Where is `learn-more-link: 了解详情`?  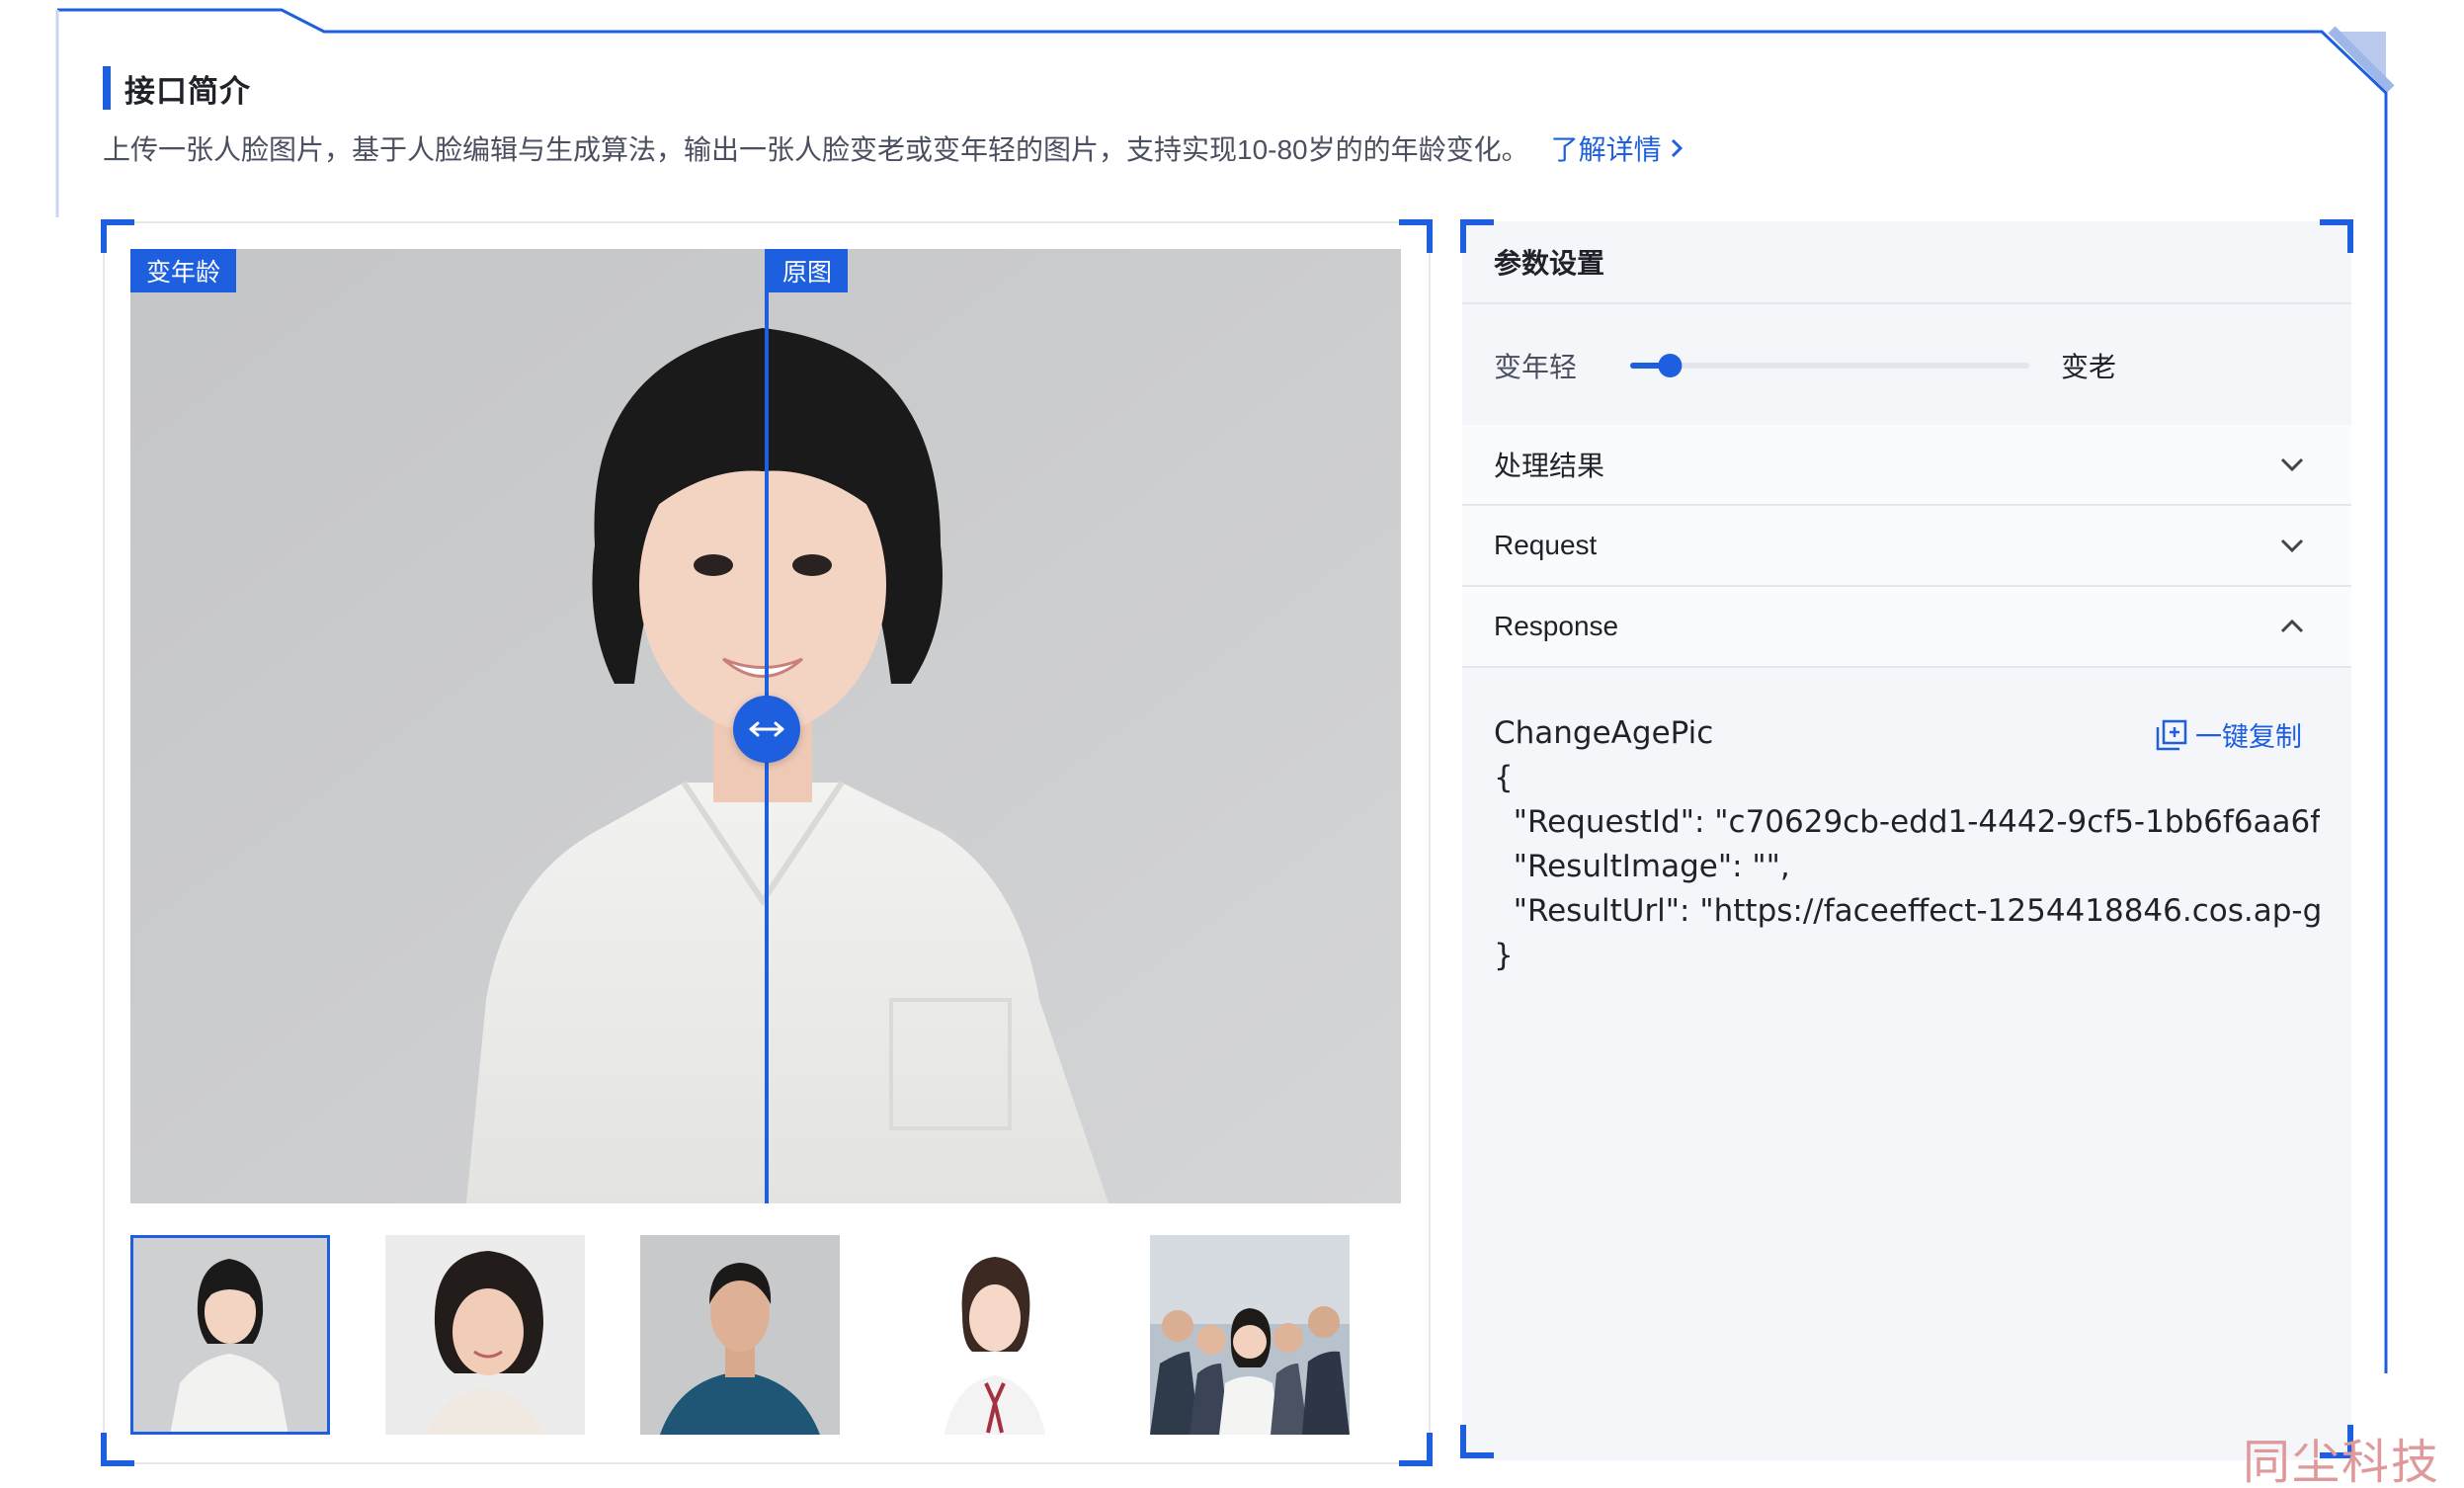 learn-more-link: 了解详情 is located at coordinates (1617, 148).